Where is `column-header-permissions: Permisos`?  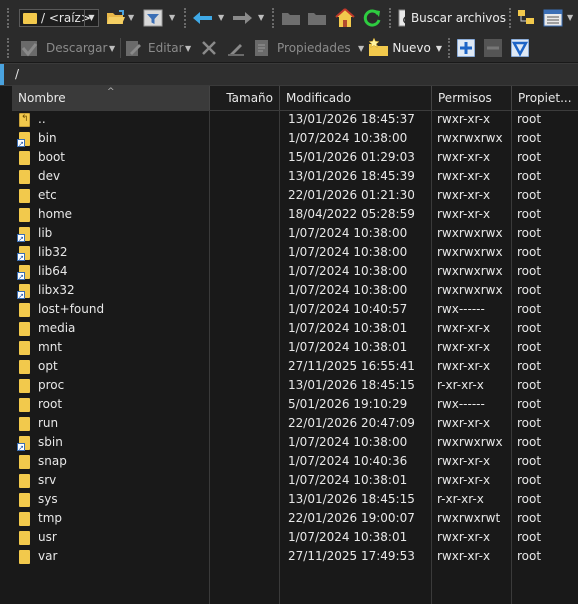 column-header-permissions: Permisos is located at coordinates (472, 98).